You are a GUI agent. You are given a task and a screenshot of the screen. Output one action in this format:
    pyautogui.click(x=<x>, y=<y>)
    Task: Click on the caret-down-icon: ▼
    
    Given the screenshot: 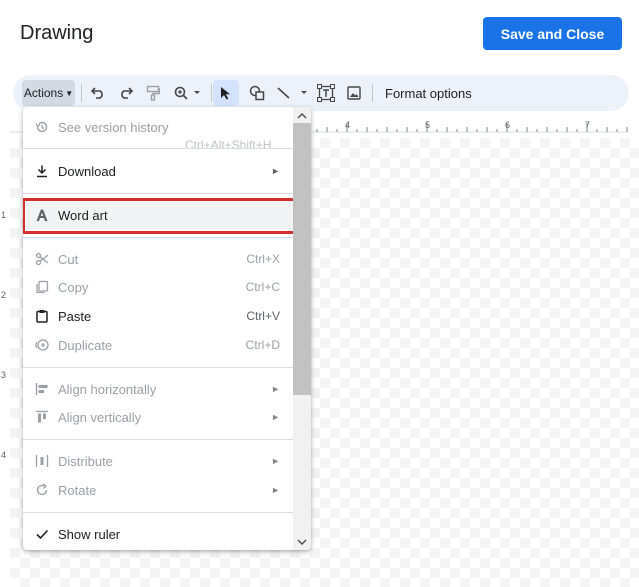 What is the action you would take?
    pyautogui.click(x=69, y=93)
    